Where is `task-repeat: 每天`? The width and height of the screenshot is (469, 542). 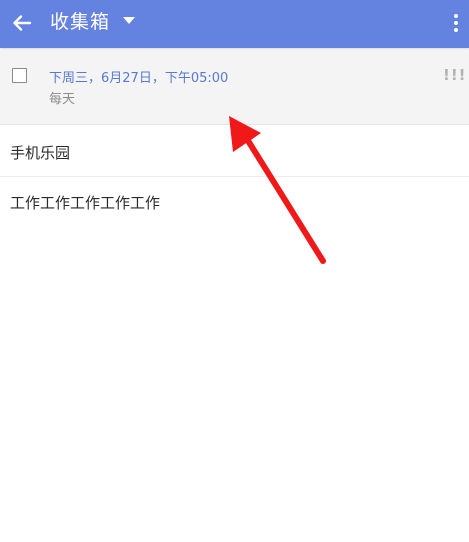
task-repeat: 每天 is located at coordinates (62, 99).